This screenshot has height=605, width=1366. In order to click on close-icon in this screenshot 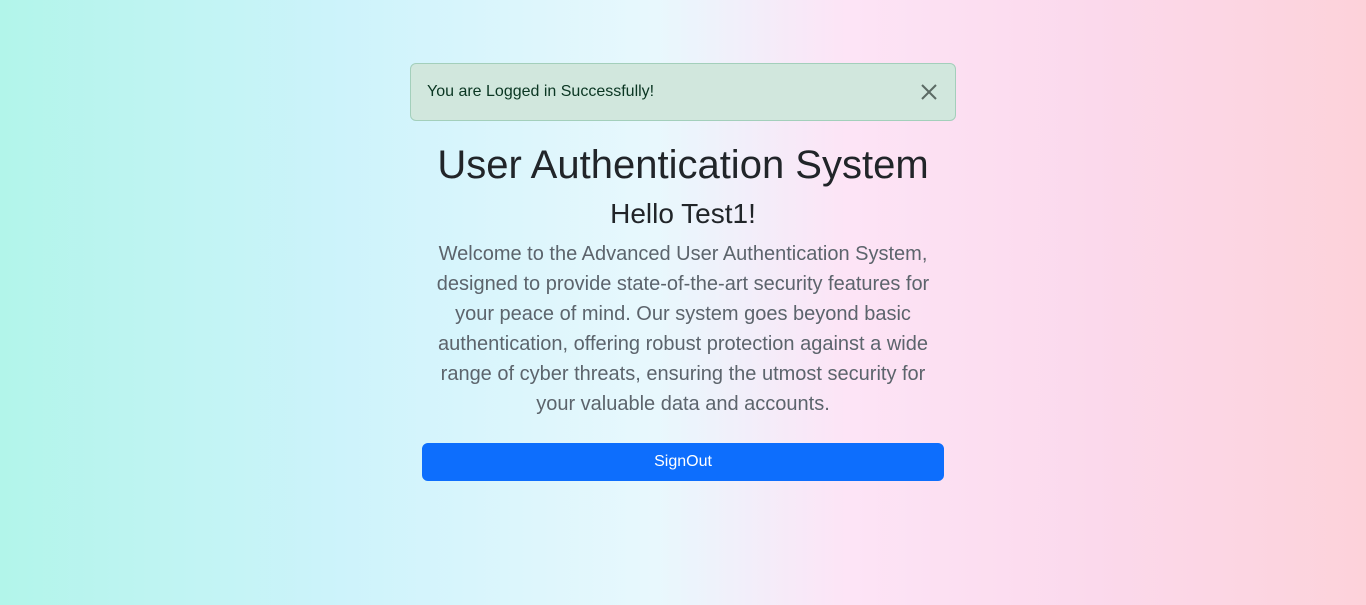, I will do `click(929, 92)`.